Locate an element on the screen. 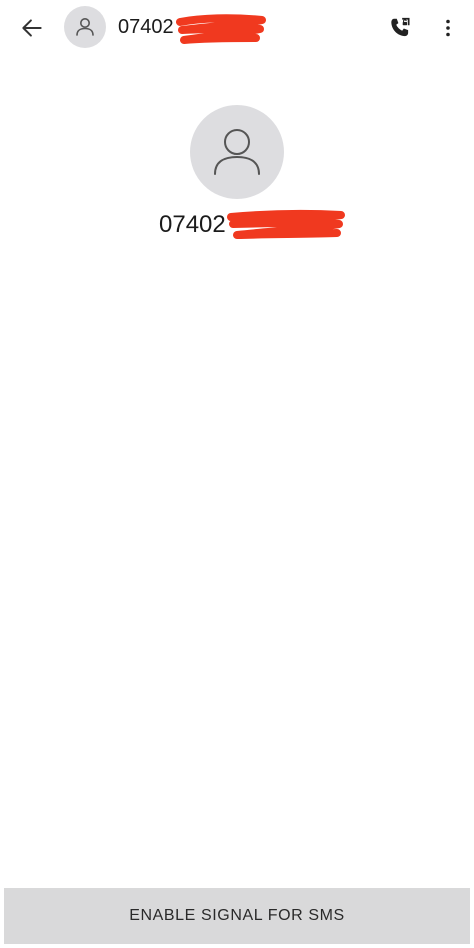 The width and height of the screenshot is (474, 948). enable-signal-for-sms-button: ENABLE SIGNAL FOR SMS is located at coordinates (237, 916).